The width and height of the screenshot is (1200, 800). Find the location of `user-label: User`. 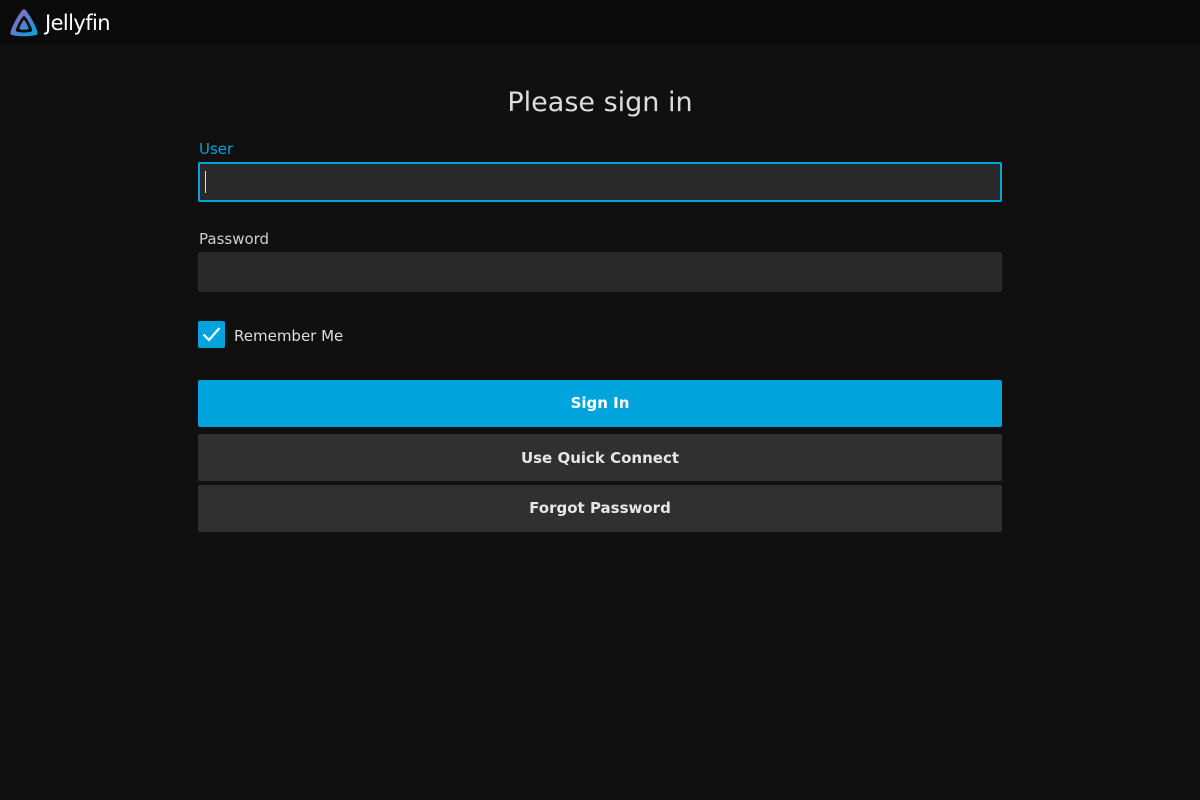

user-label: User is located at coordinates (216, 149).